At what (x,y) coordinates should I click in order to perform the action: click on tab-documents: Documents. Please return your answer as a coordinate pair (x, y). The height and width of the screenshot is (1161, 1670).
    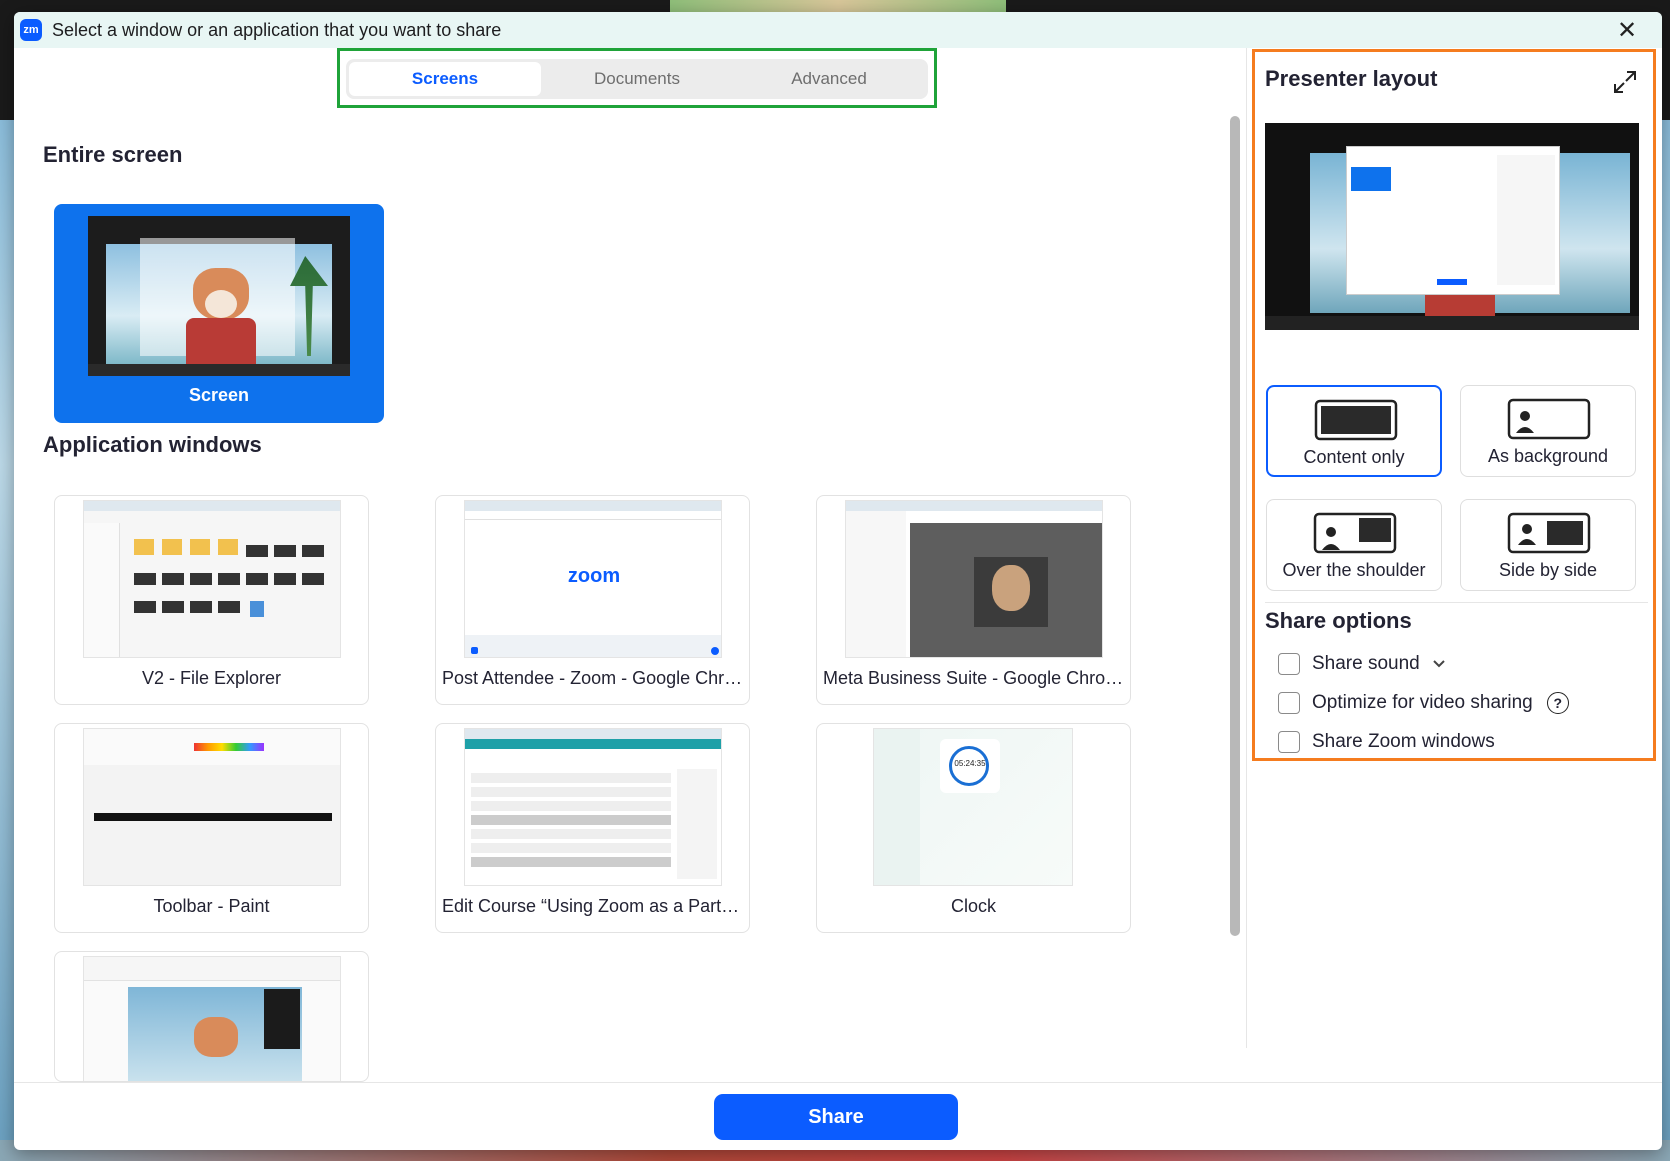
    Looking at the image, I should click on (637, 79).